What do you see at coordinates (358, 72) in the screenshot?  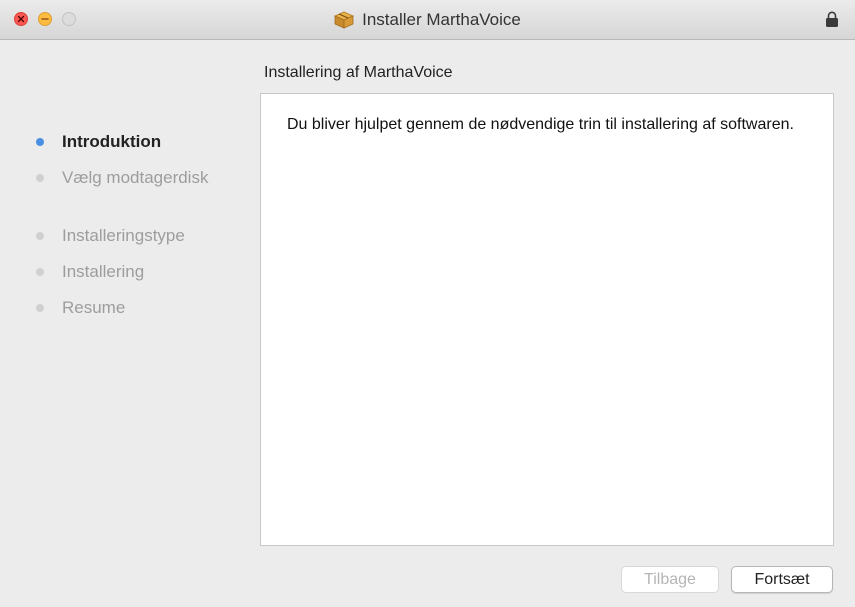 I see `content-heading: Installering af MarthaVoice` at bounding box center [358, 72].